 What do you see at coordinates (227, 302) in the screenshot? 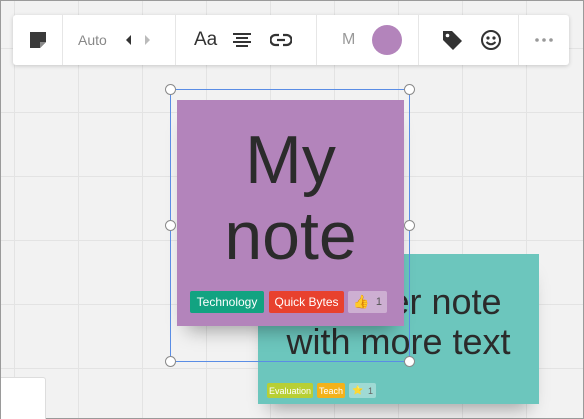
I see `tag-technology: Technology` at bounding box center [227, 302].